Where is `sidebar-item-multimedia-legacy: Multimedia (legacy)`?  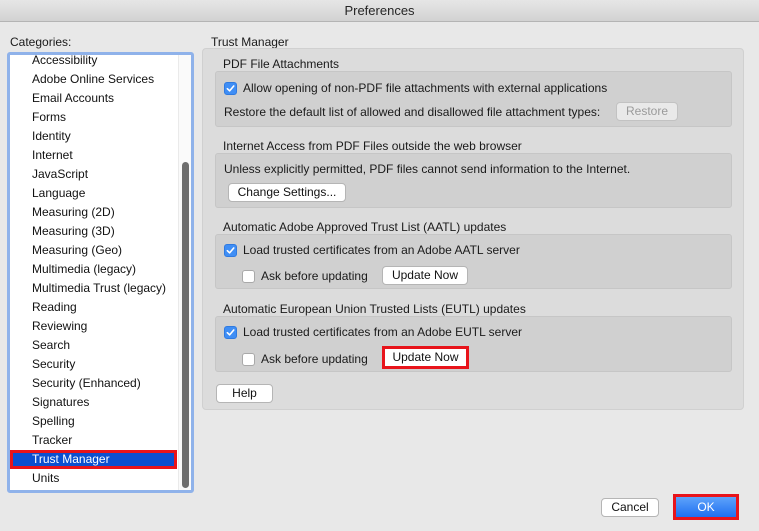
sidebar-item-multimedia-legacy: Multimedia (legacy) is located at coordinates (93, 269).